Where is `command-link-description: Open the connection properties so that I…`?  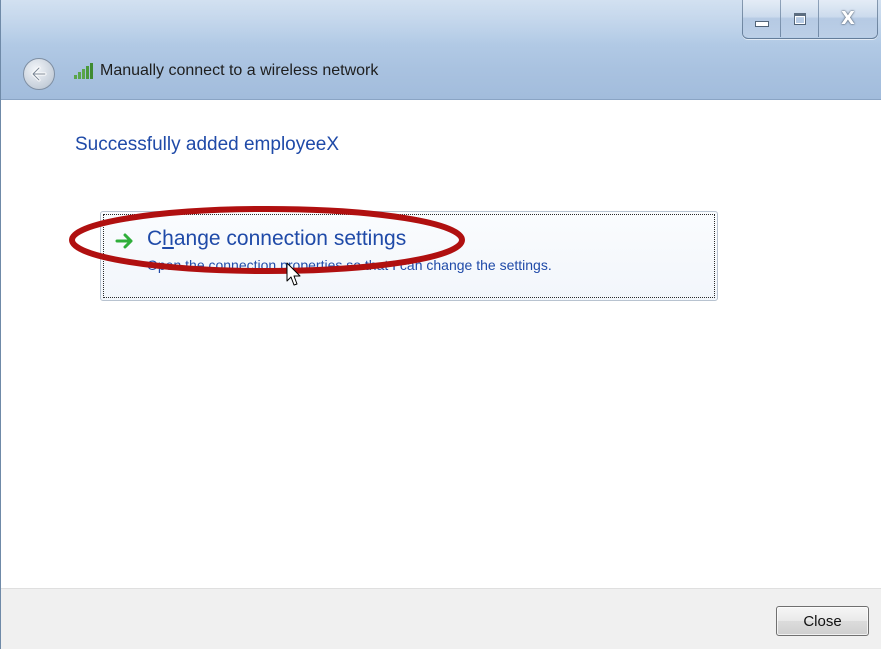 command-link-description: Open the connection properties so that I… is located at coordinates (349, 265).